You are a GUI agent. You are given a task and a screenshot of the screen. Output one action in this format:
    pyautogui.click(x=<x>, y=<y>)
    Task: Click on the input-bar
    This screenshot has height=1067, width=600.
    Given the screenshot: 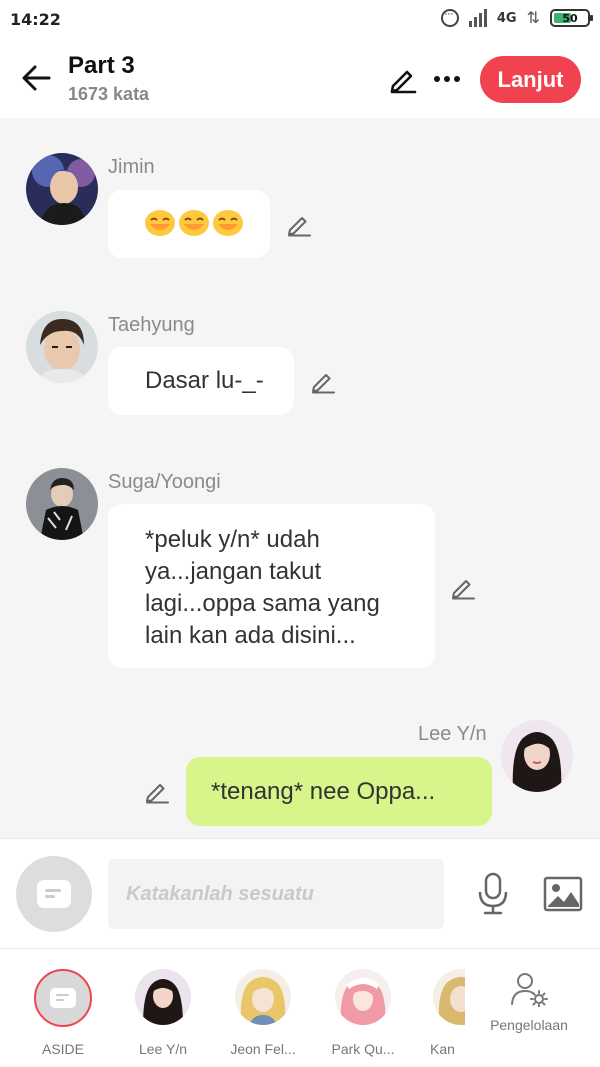 What is the action you would take?
    pyautogui.click(x=300, y=893)
    